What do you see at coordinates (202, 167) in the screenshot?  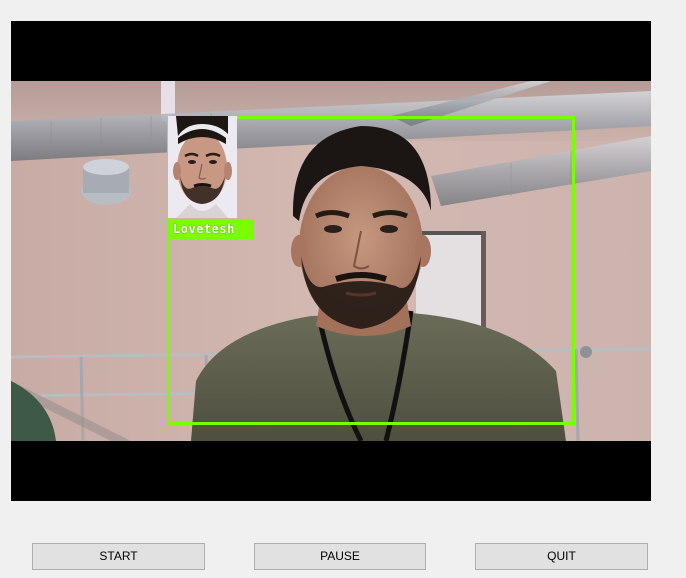 I see `matched-face-thumbnail` at bounding box center [202, 167].